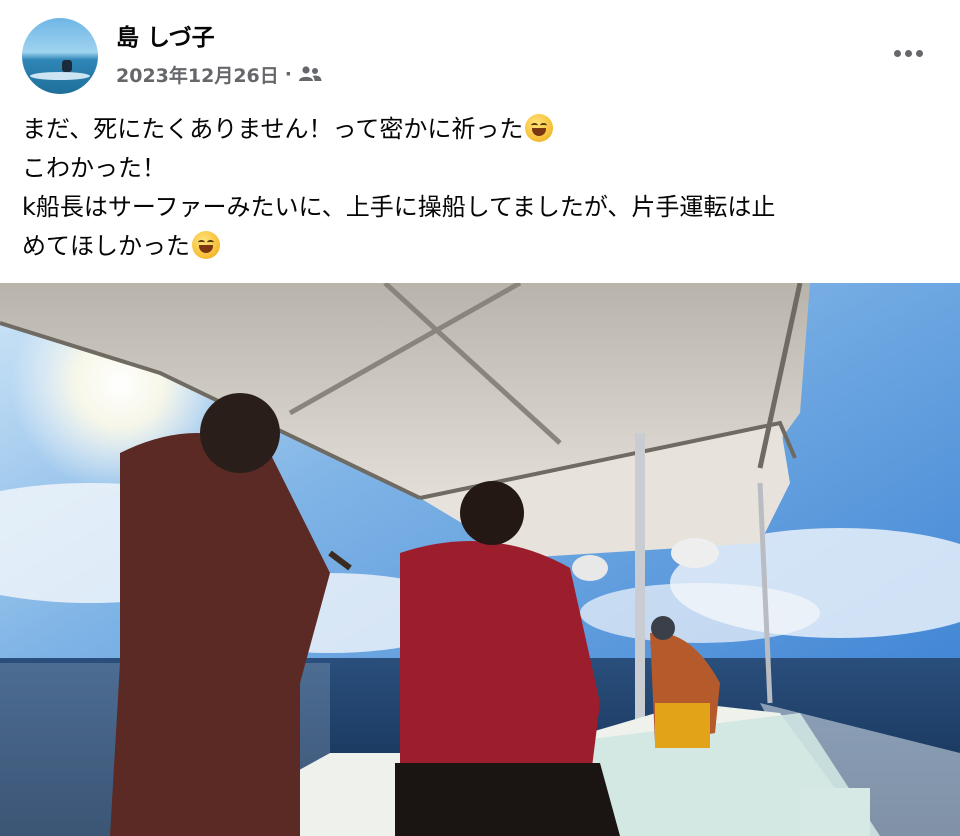 The width and height of the screenshot is (960, 836). What do you see at coordinates (480, 56) in the screenshot?
I see `post-header: 島 しづ子 2023年12月26日 ·` at bounding box center [480, 56].